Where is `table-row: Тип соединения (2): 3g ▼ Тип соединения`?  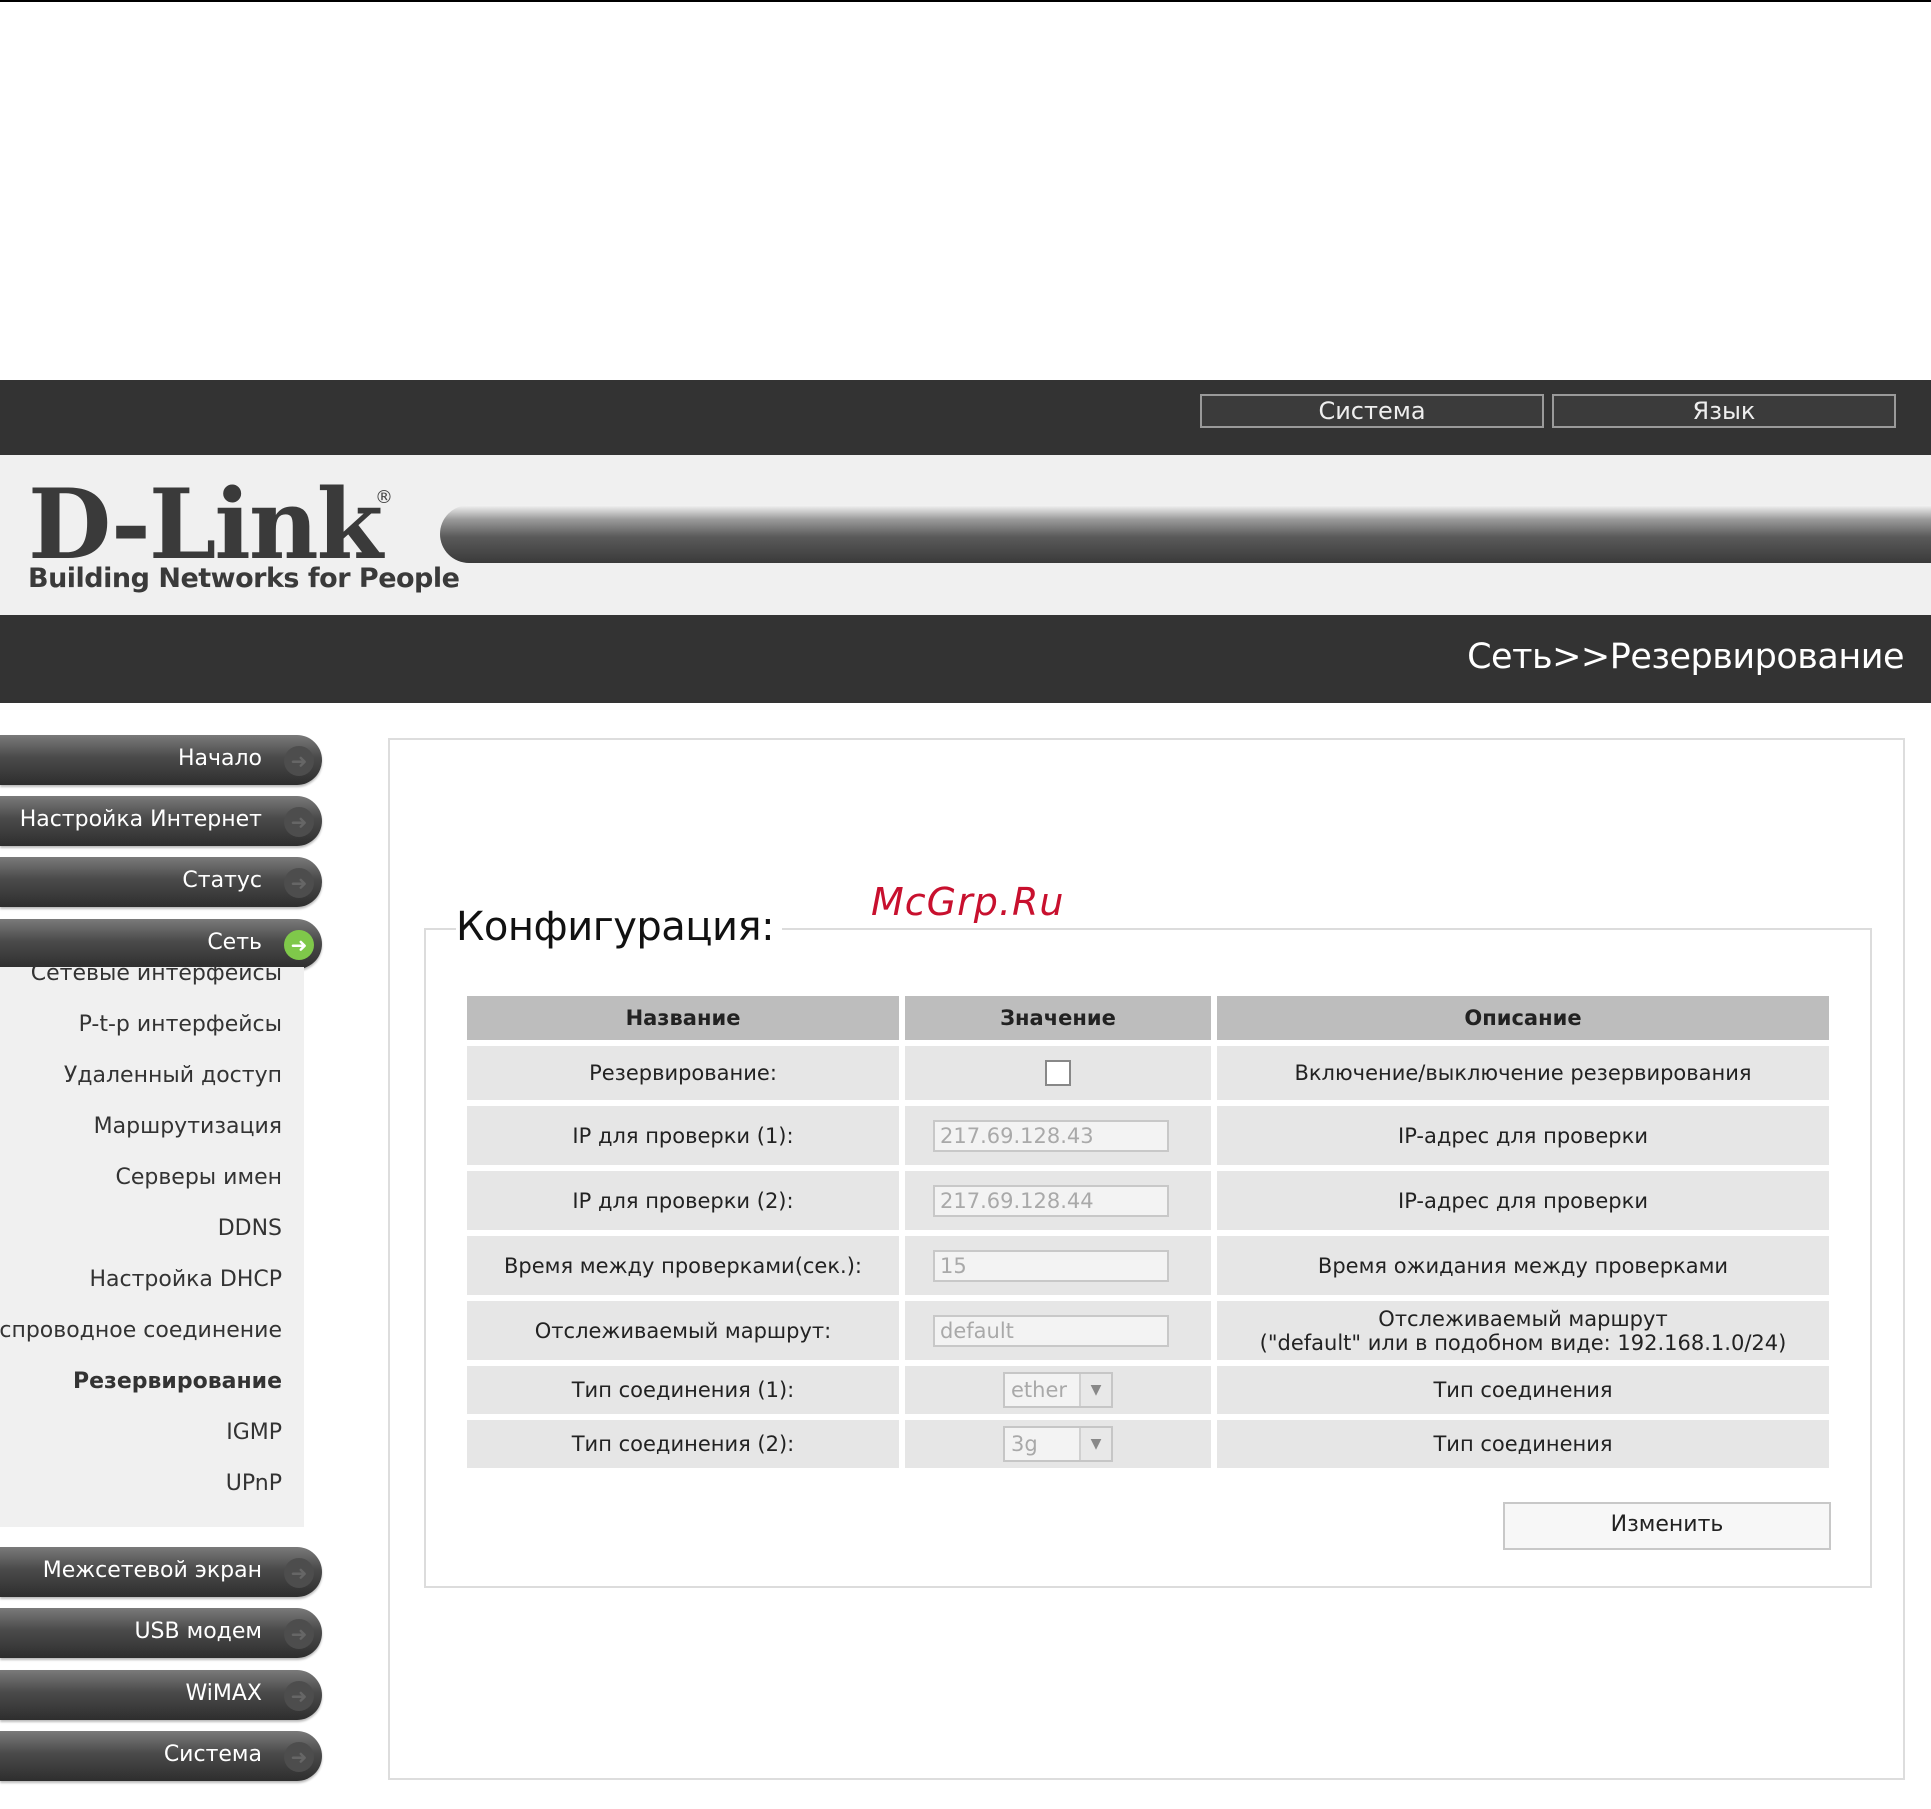 table-row: Тип соединения (2): 3g ▼ Тип соединения is located at coordinates (1148, 1444).